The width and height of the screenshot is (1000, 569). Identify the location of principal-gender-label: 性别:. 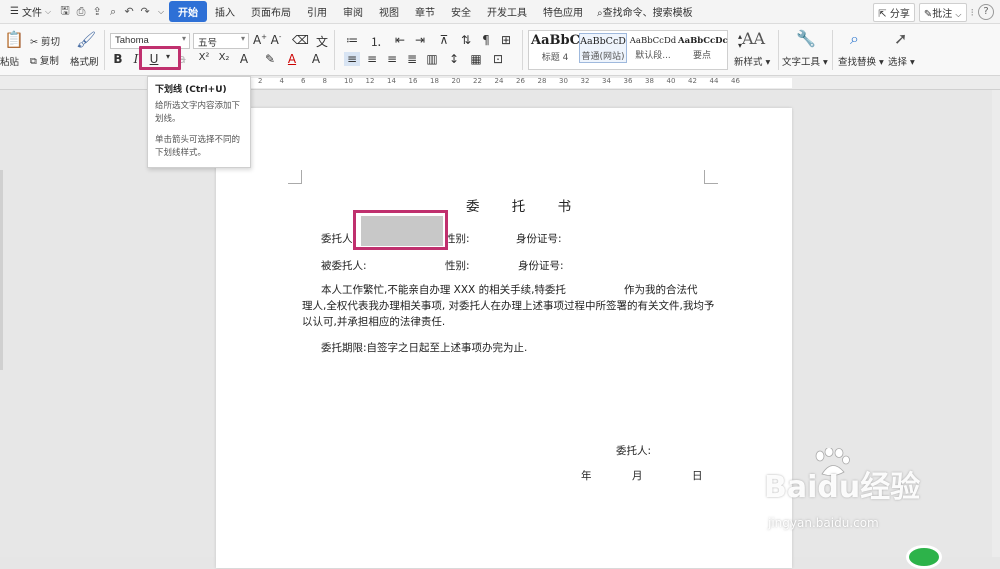
(457, 238).